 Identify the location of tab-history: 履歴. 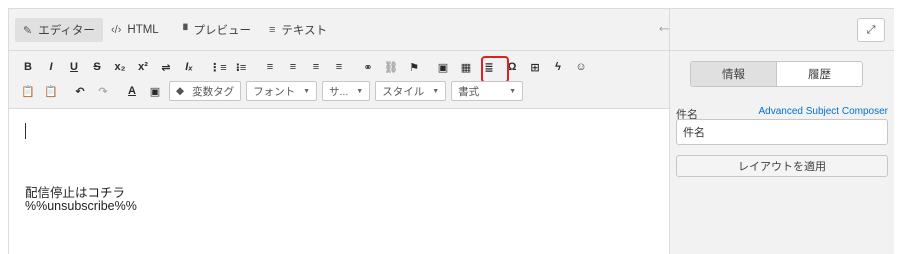
(819, 74).